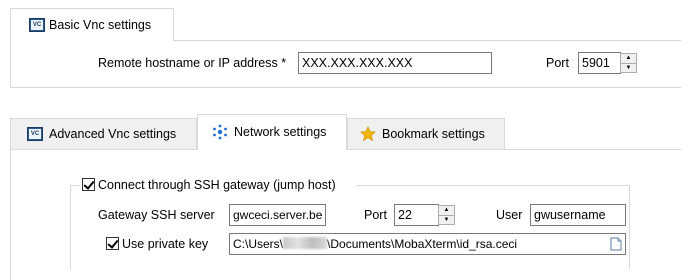 Image resolution: width=681 pixels, height=280 pixels. I want to click on ssh-port-label: Port, so click(375, 215).